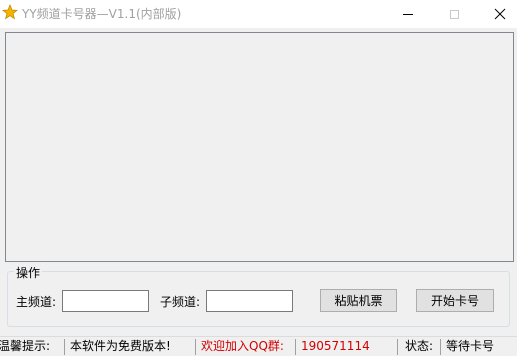 This screenshot has width=517, height=356. I want to click on maximize-icon, so click(454, 14).